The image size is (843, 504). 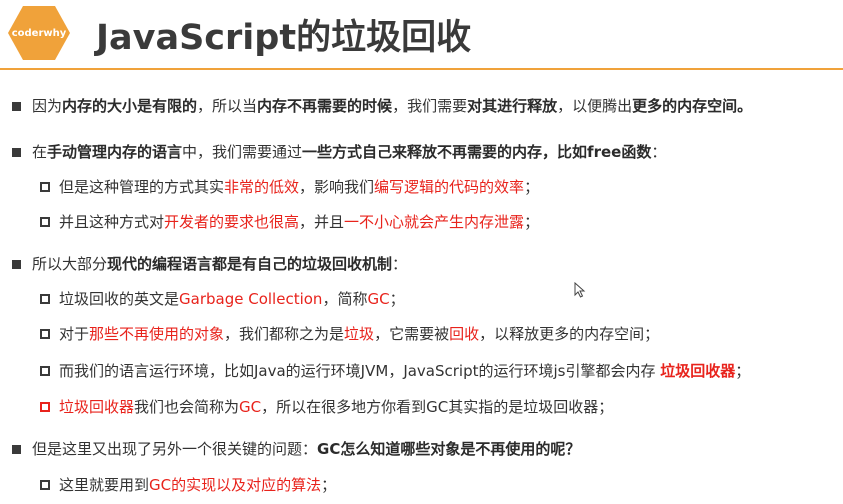 I want to click on page-title: JavaScript的垃圾回收, so click(x=284, y=38).